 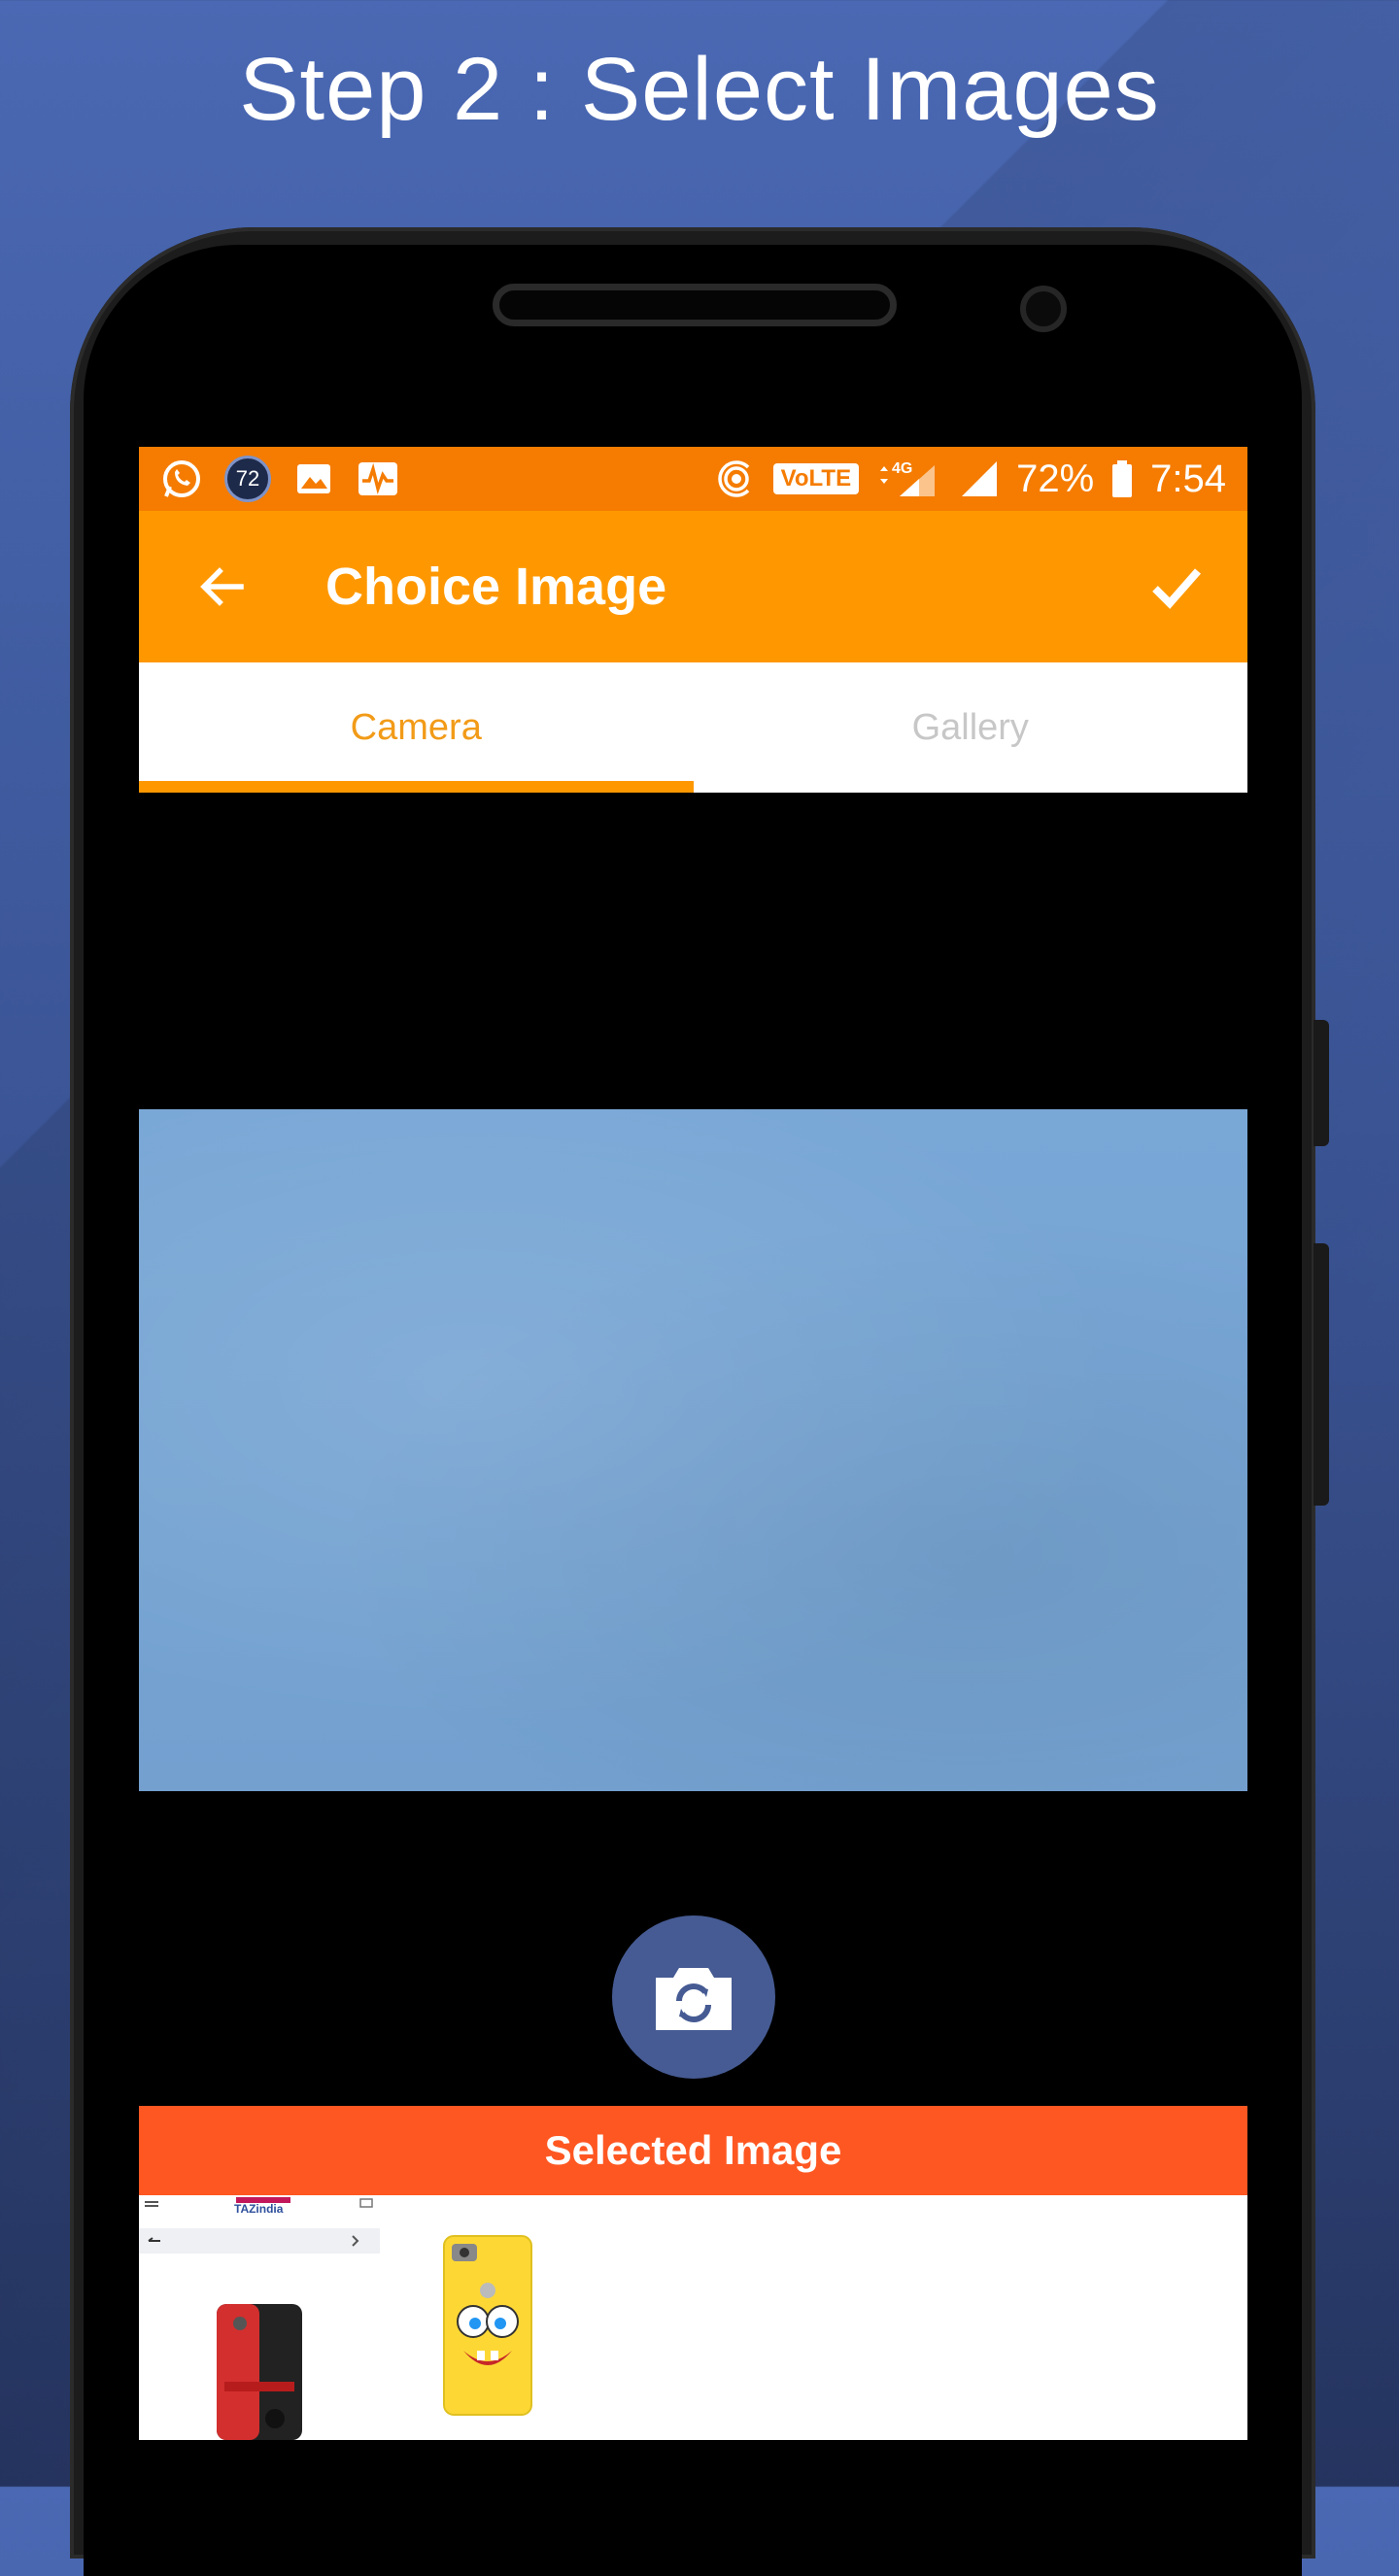 I want to click on tab-bar: Camera Gallery, so click(x=693, y=727).